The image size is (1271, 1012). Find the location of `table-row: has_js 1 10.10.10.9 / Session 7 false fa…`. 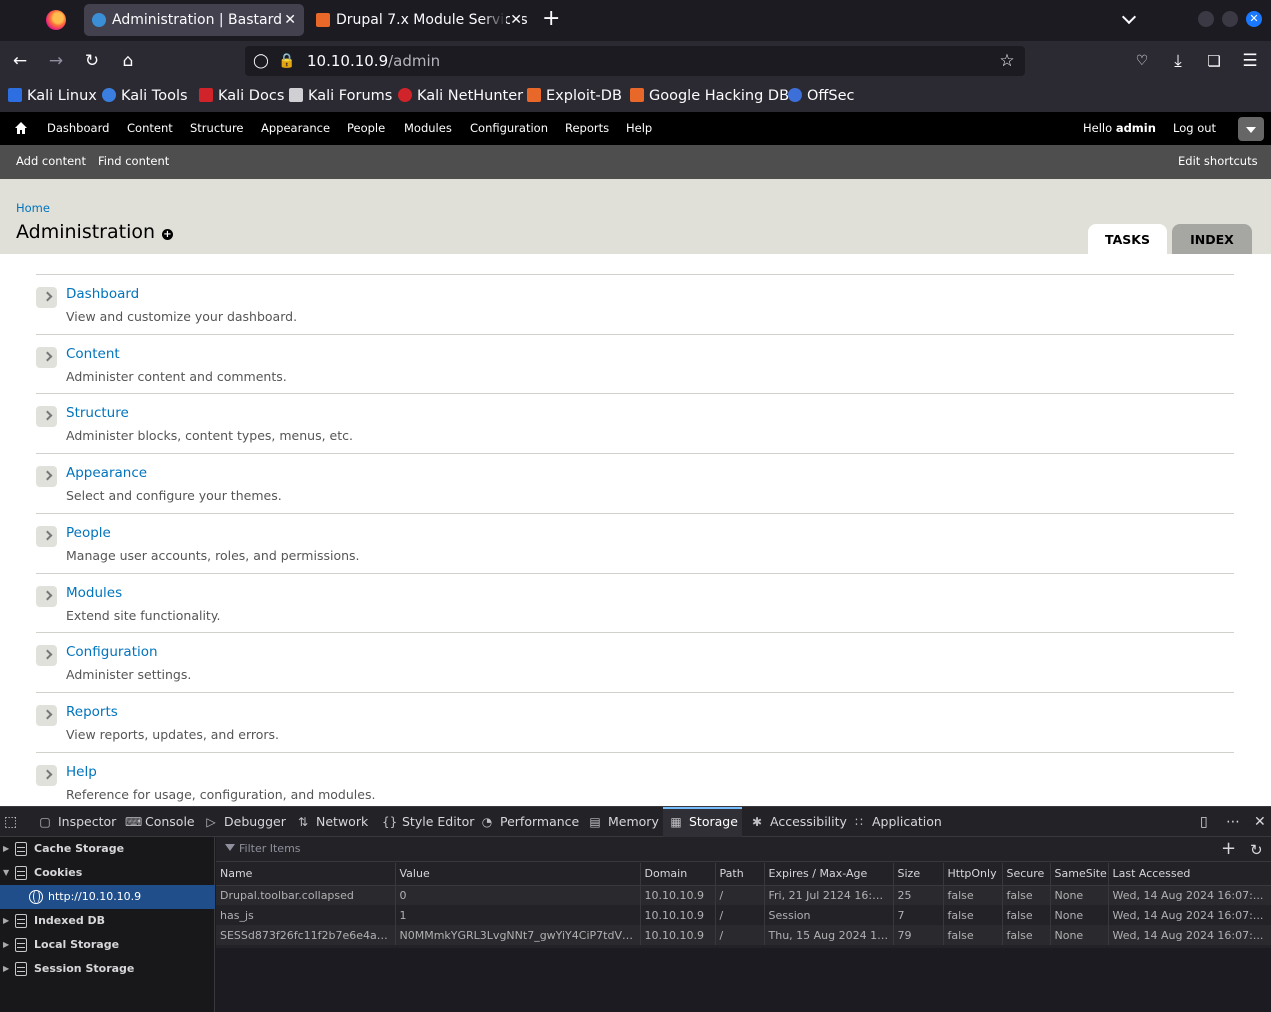

table-row: has_js 1 10.10.10.9 / Session 7 false fa… is located at coordinates (743, 915).